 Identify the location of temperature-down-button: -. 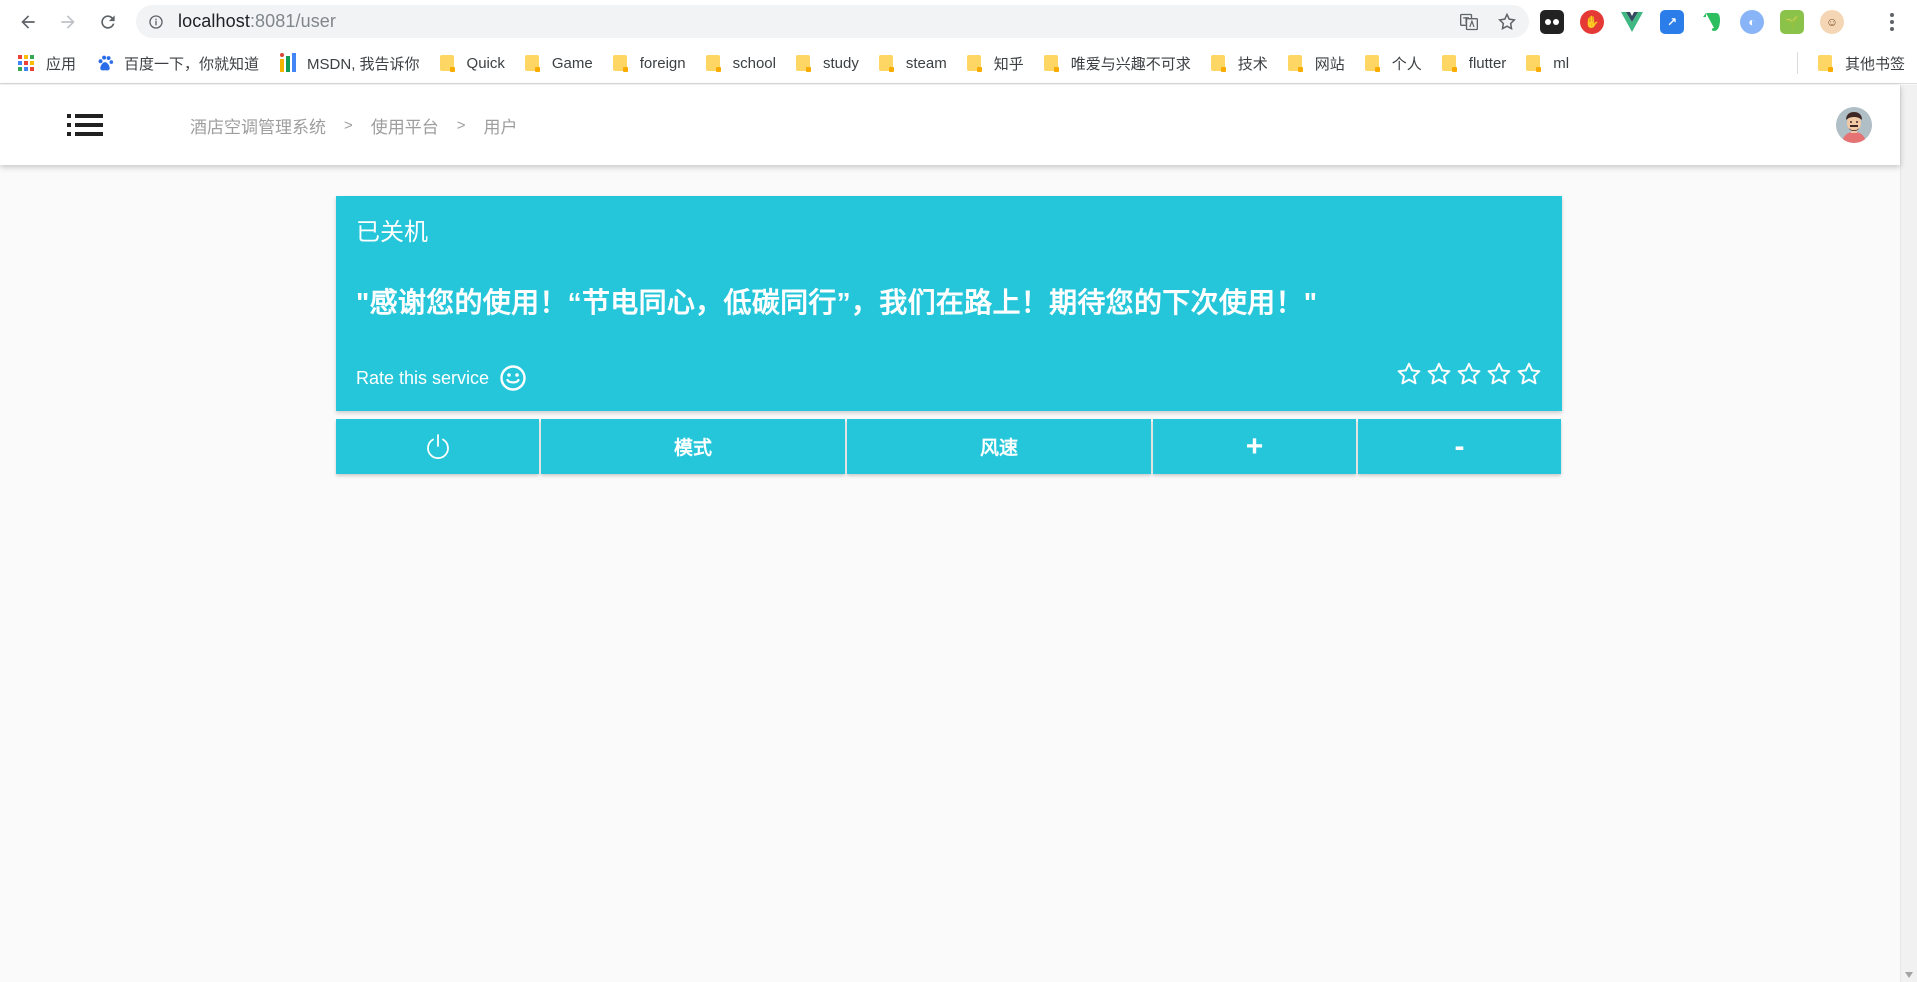
(1459, 446).